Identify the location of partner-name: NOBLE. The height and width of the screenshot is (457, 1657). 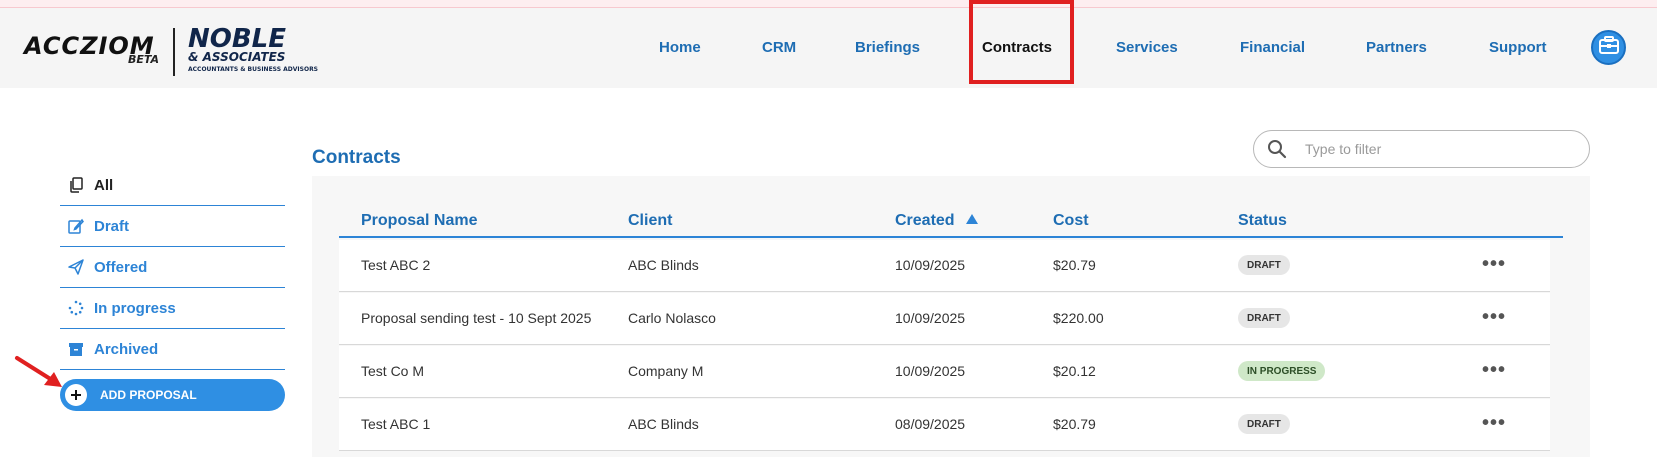
(237, 39).